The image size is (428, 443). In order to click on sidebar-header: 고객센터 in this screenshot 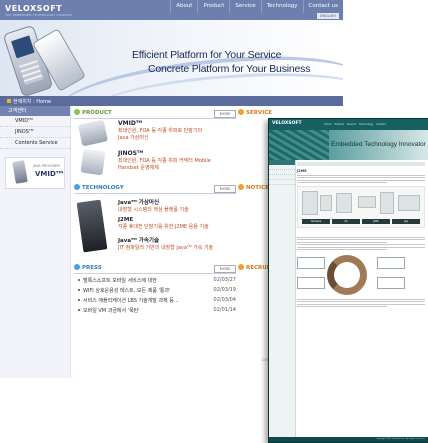, I will do `click(35, 111)`.